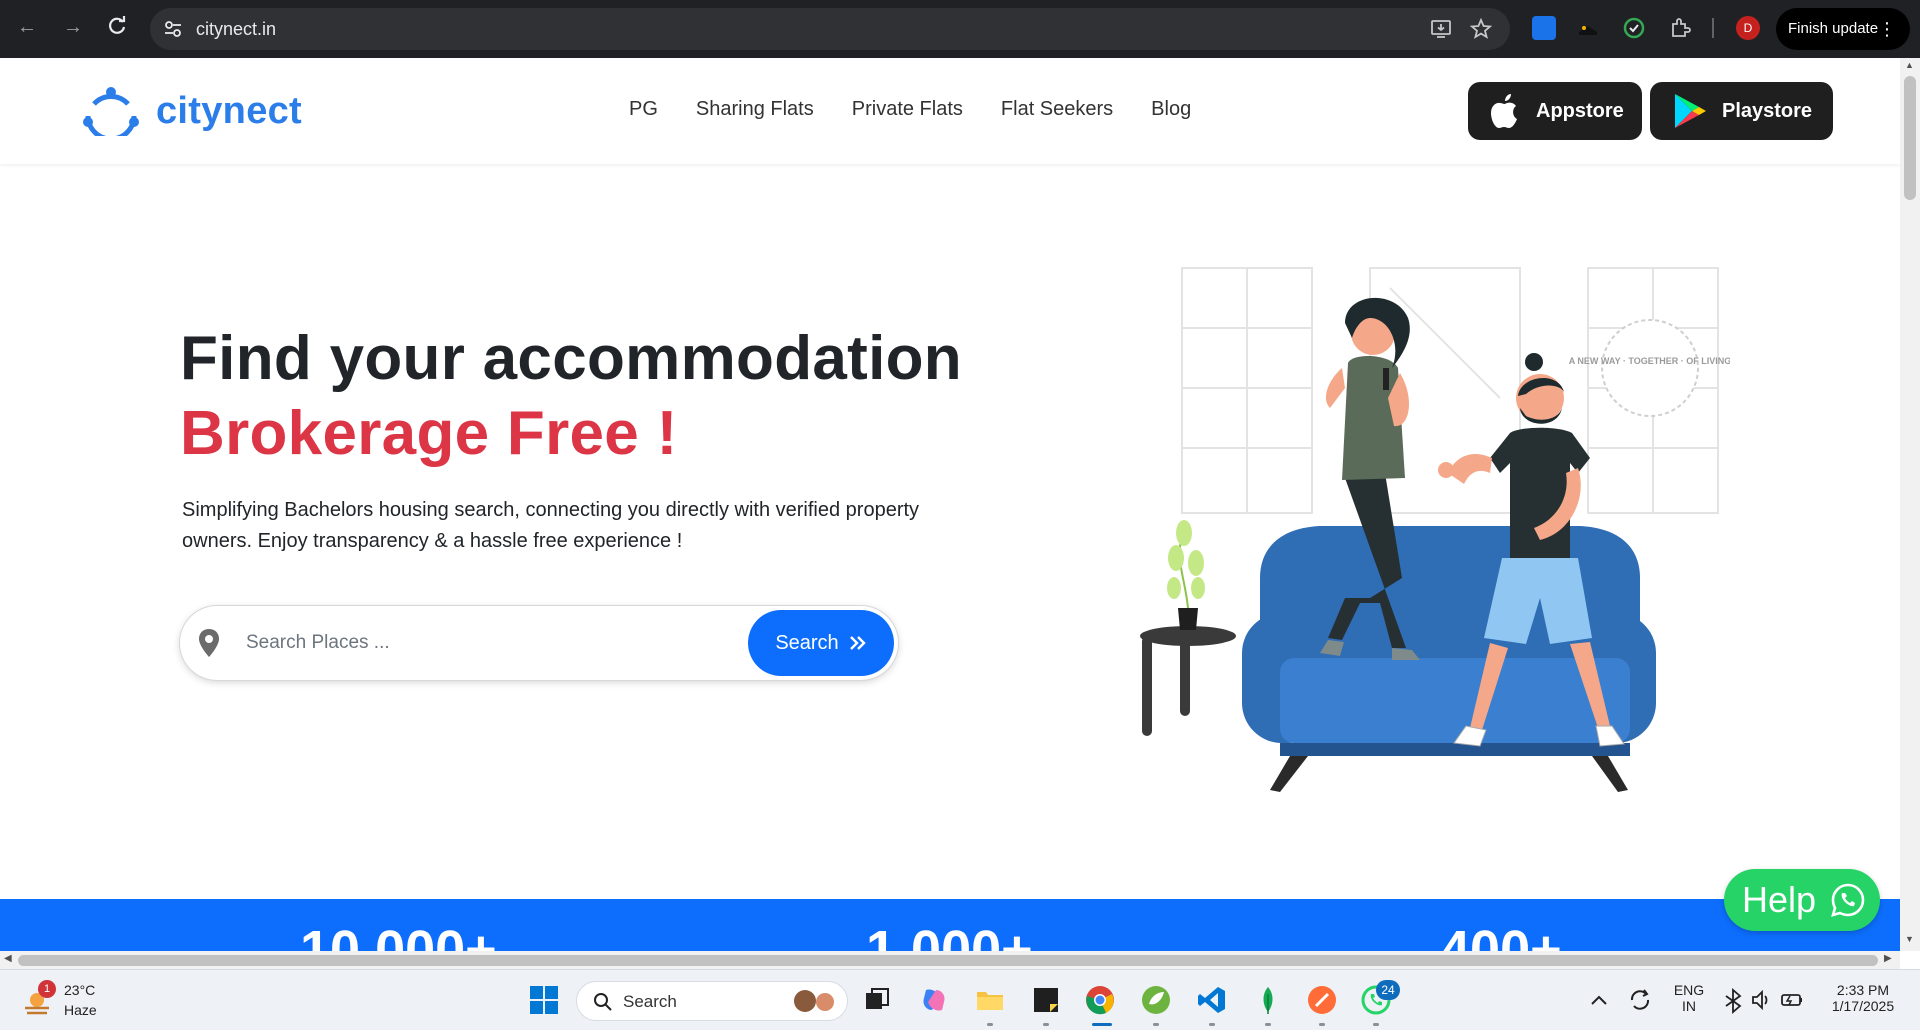 The image size is (1920, 1030). I want to click on clock-date: 1/17/2025, so click(1863, 1006).